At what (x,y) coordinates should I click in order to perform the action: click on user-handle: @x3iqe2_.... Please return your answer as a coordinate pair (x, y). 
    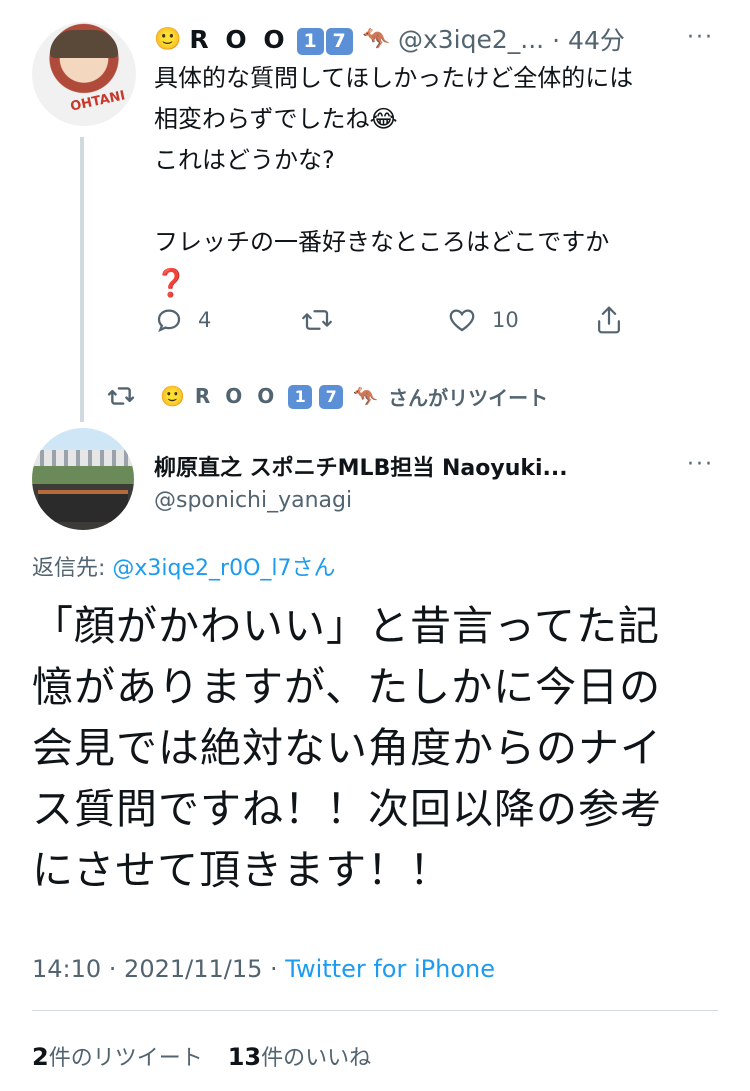
    Looking at the image, I should click on (471, 39).